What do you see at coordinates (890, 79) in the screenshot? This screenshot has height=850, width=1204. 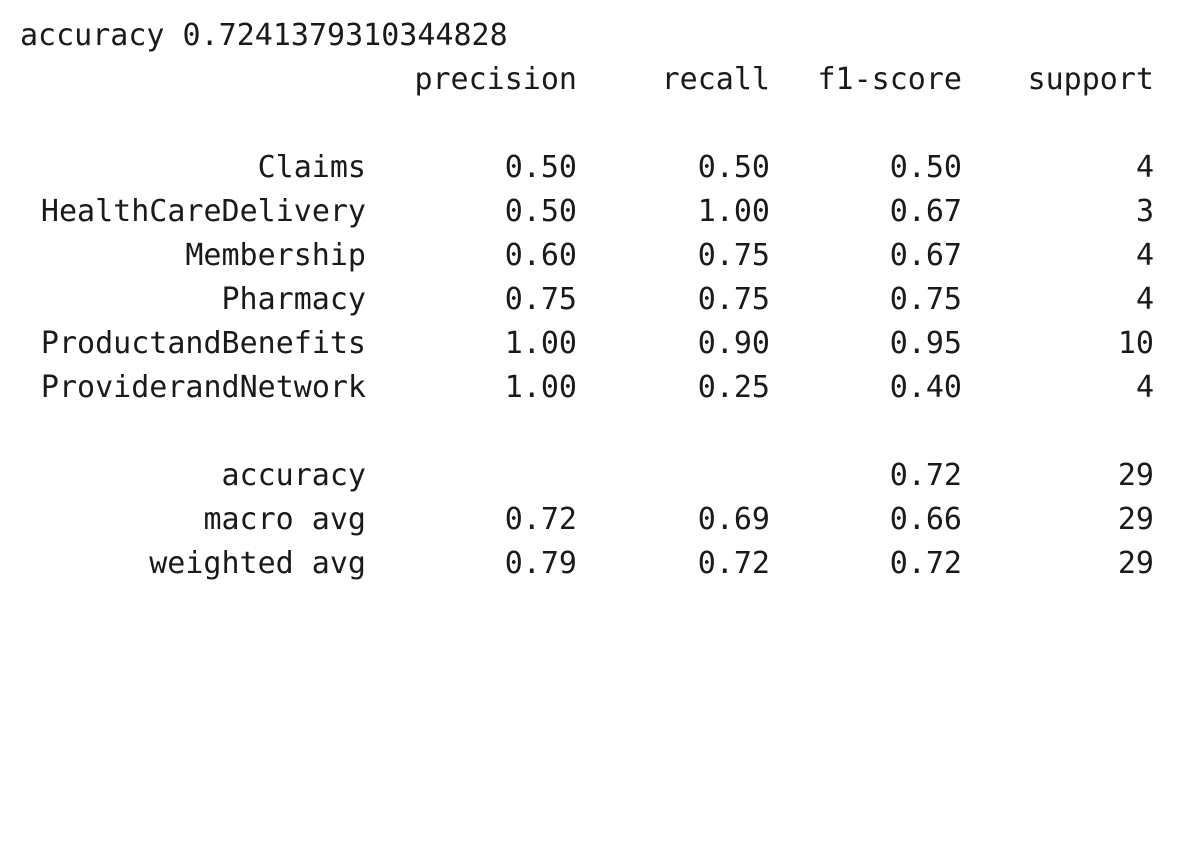 I see `header-f1-score: f1-score` at bounding box center [890, 79].